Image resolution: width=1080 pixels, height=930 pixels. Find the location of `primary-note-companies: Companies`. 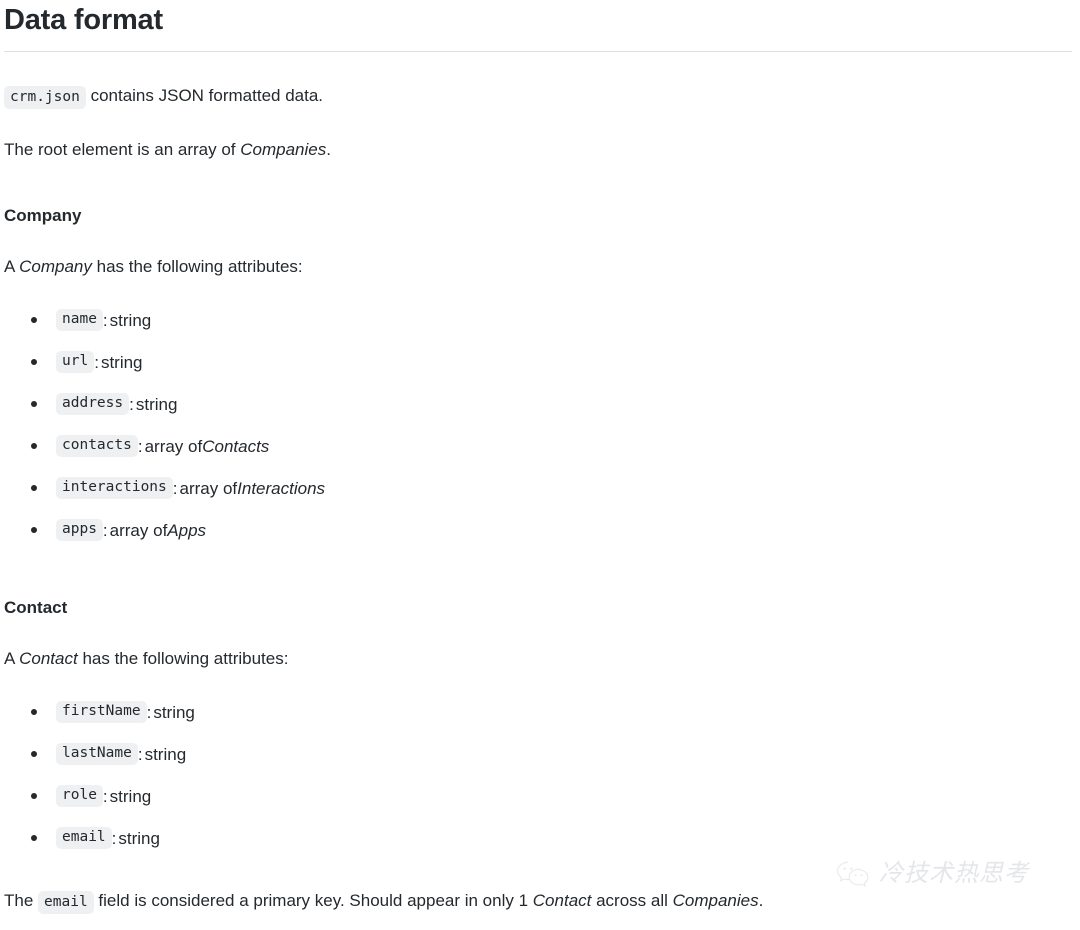

primary-note-companies: Companies is located at coordinates (715, 901).